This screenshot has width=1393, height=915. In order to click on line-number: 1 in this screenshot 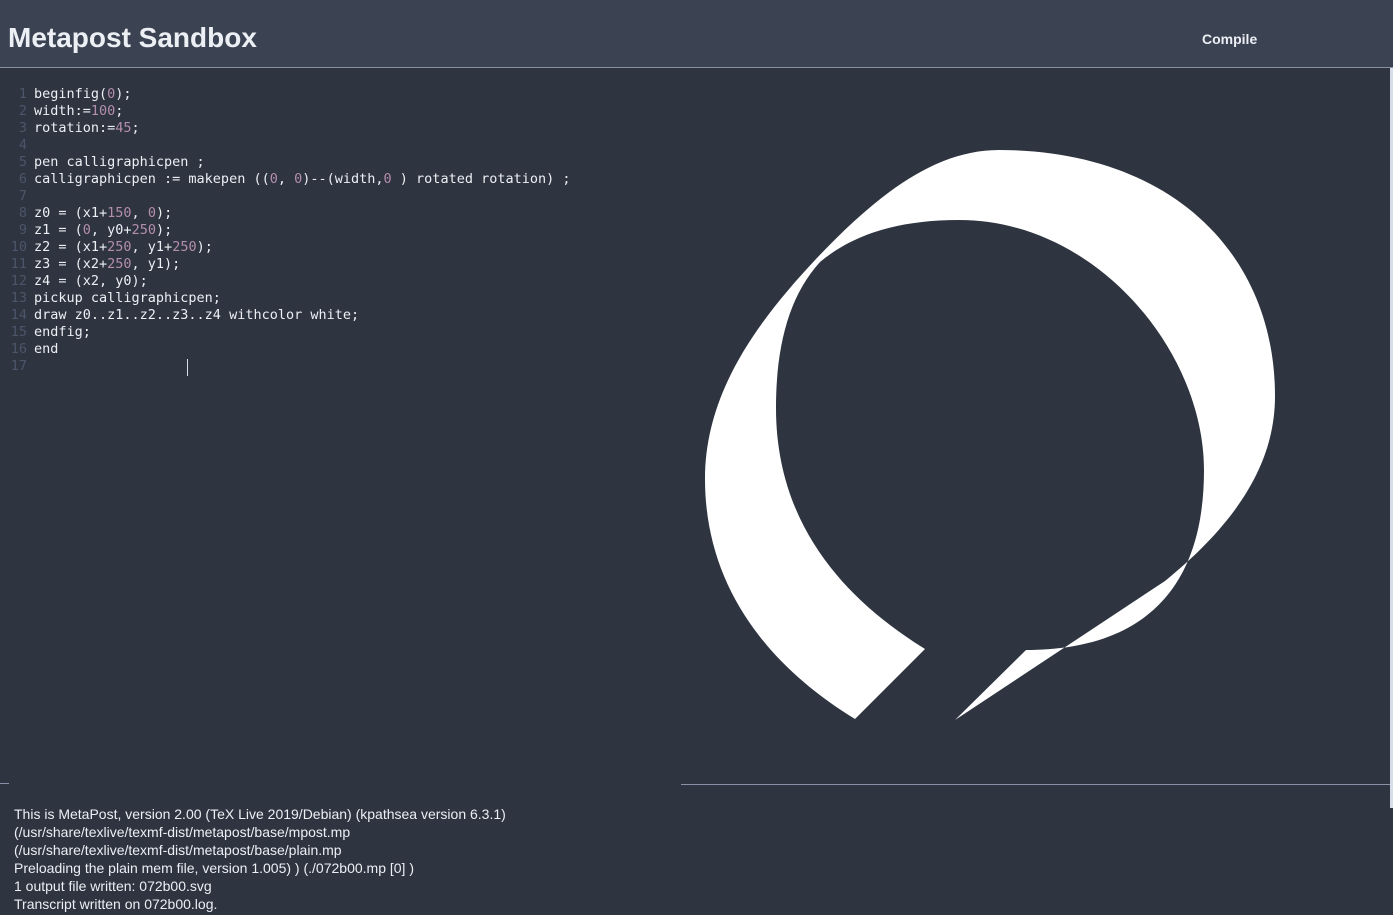, I will do `click(22, 94)`.